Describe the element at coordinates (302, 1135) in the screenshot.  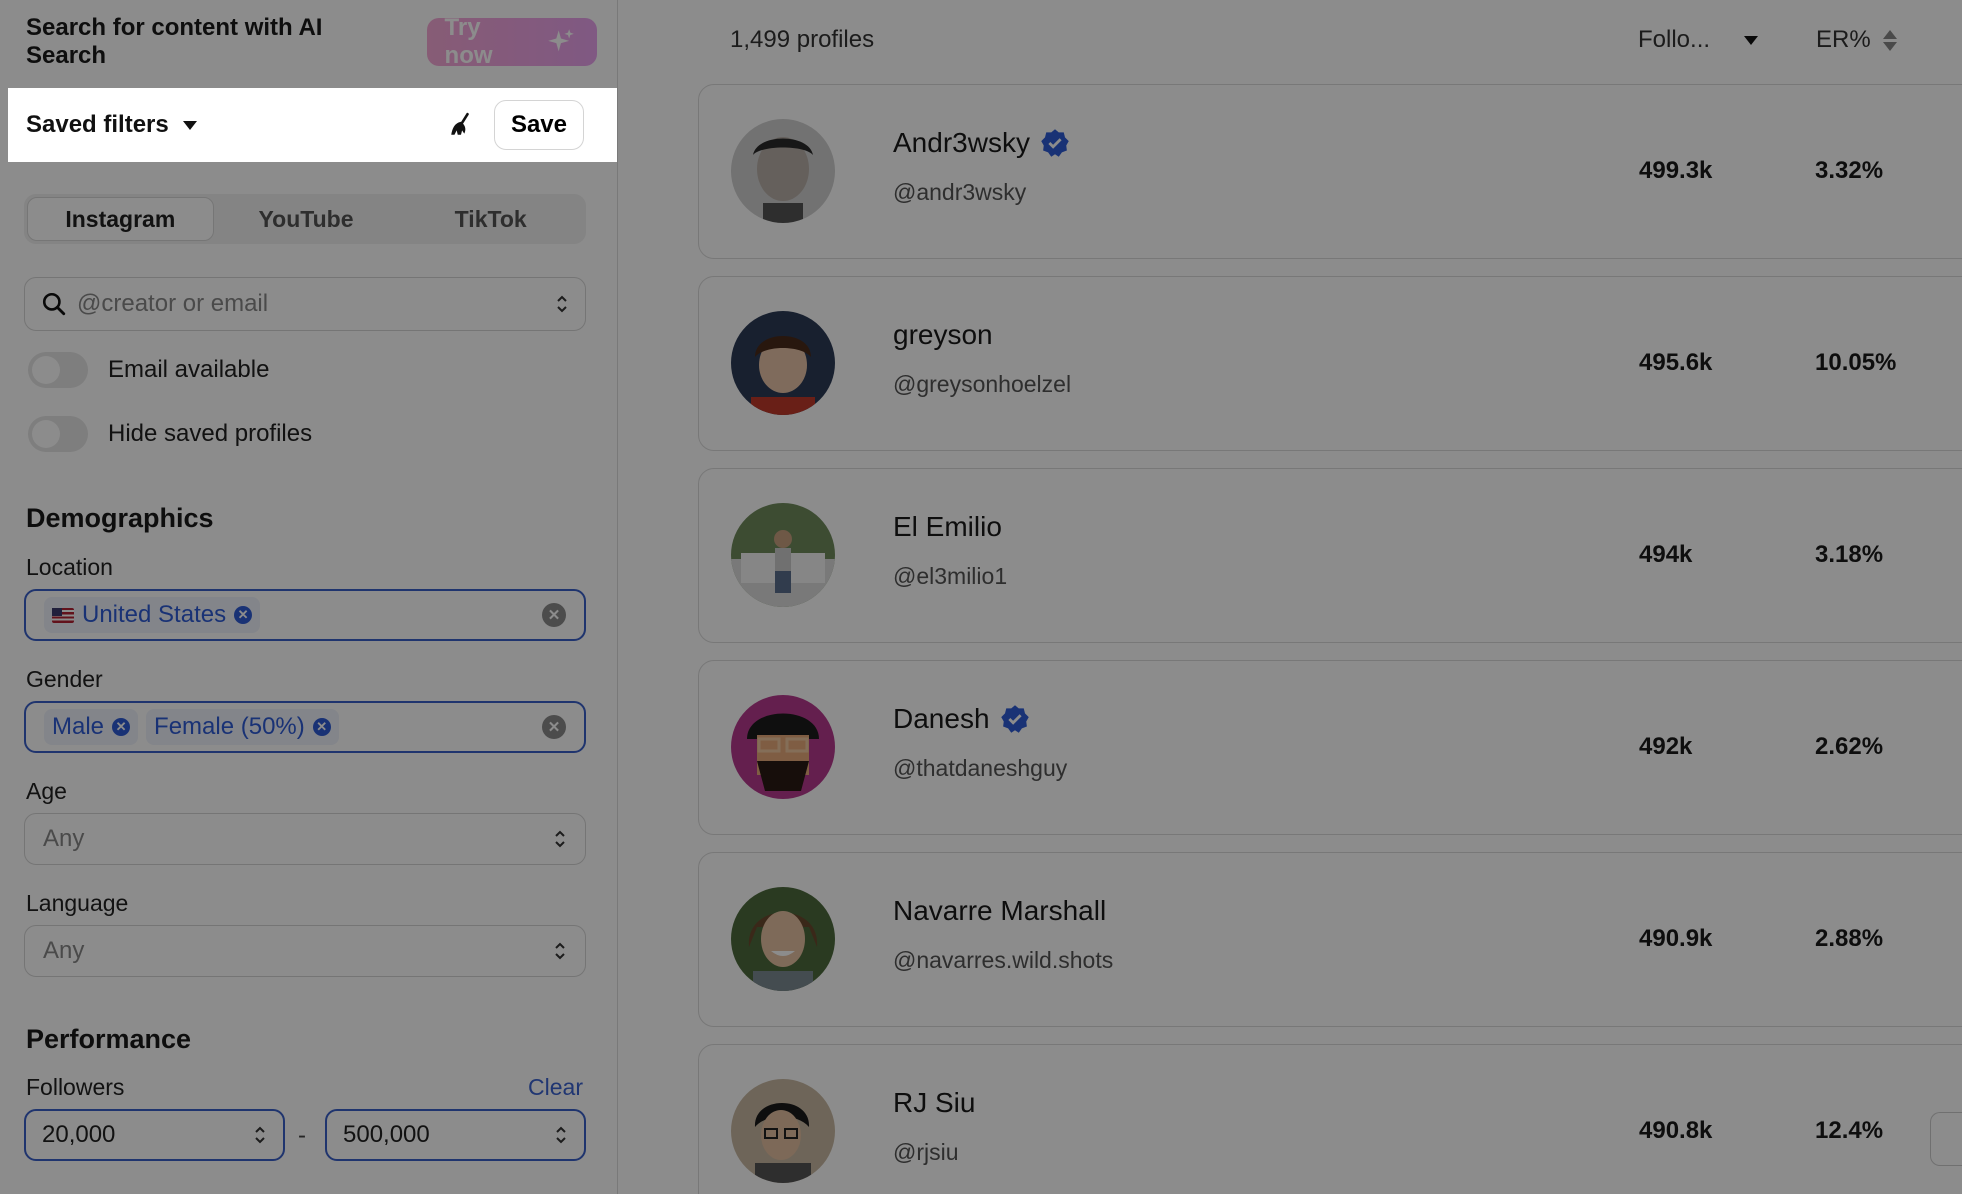
I see `range-dash: -` at that location.